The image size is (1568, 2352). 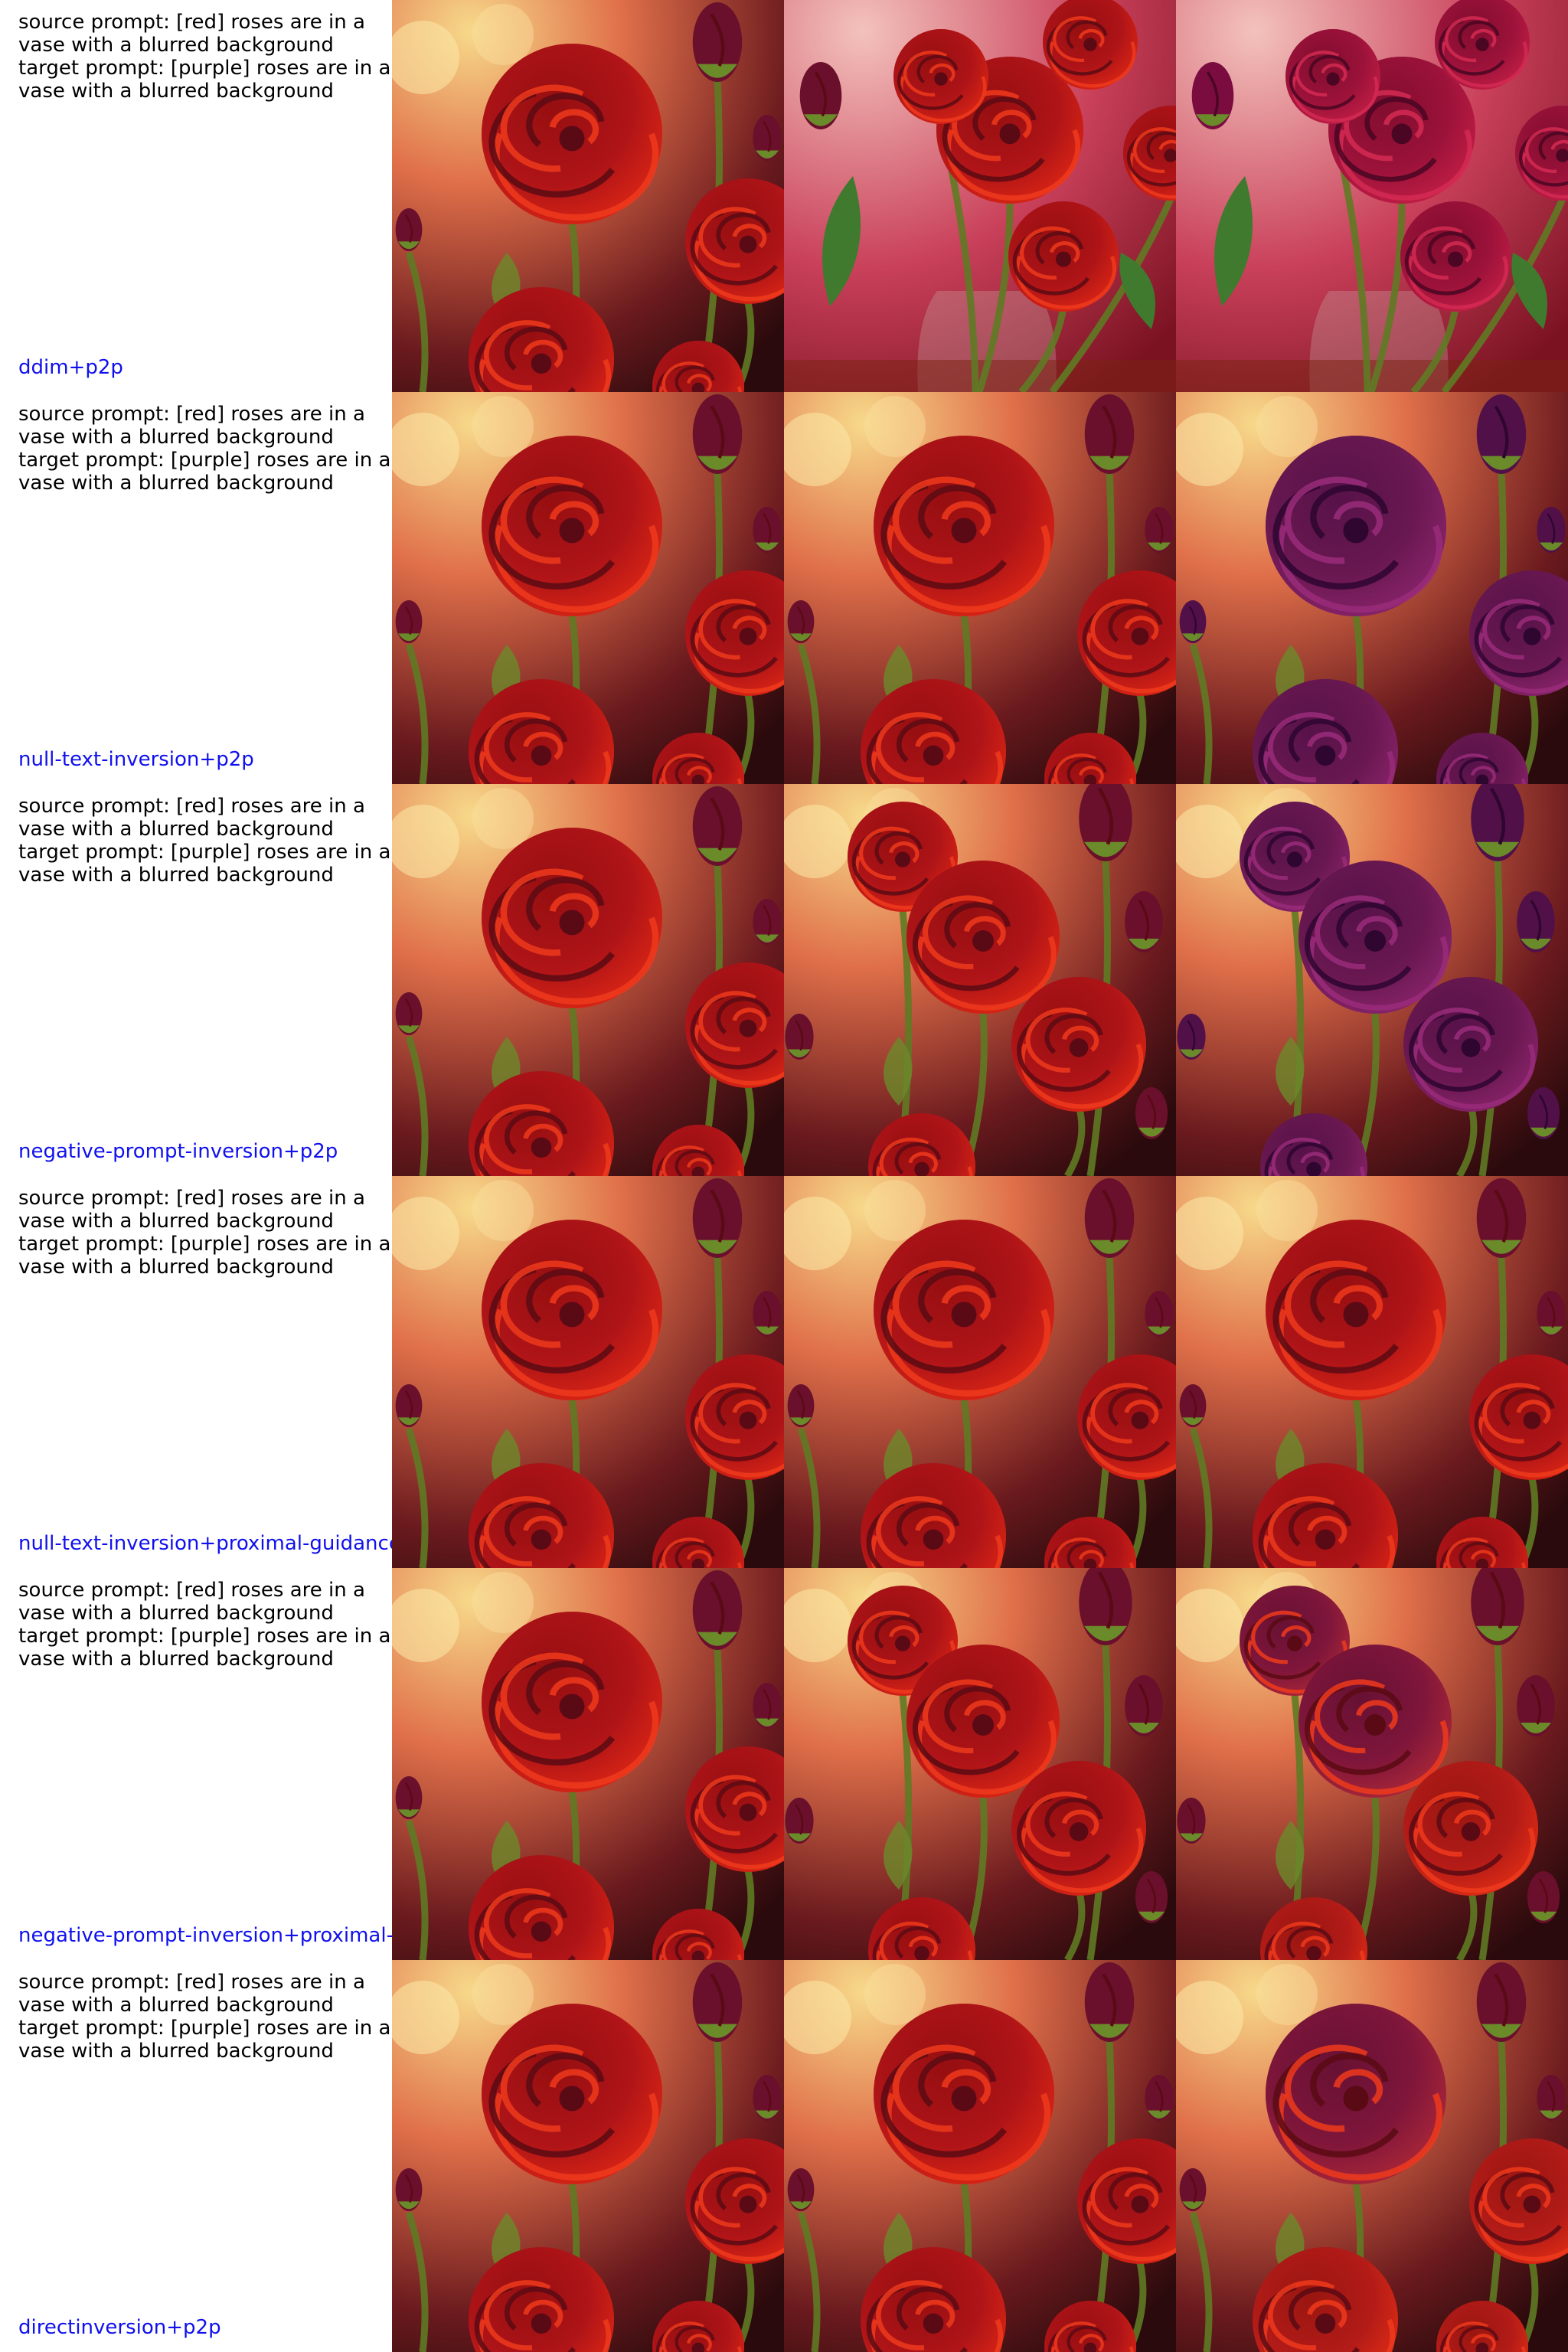 I want to click on method-label: ddim+p2p, so click(x=70, y=367).